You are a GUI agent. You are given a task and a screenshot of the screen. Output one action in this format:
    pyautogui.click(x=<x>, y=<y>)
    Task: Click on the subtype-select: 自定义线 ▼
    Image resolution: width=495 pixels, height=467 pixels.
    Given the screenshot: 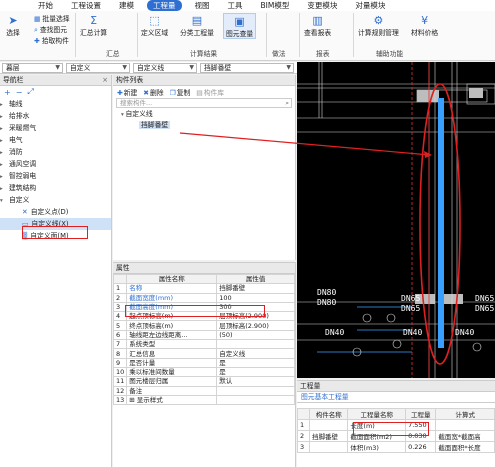 What is the action you would take?
    pyautogui.click(x=165, y=68)
    